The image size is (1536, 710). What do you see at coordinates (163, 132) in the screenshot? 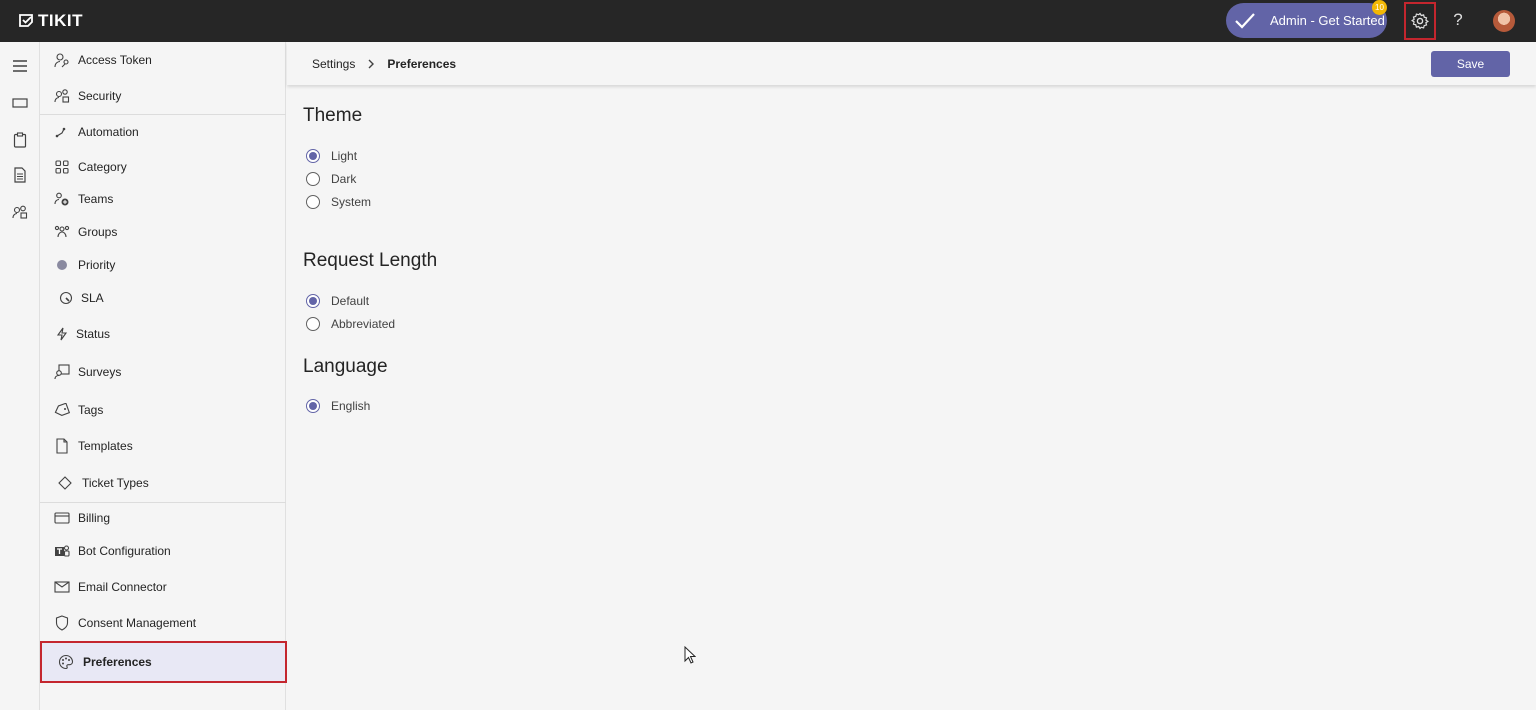
I see `sidebar-item-automation: Automation` at bounding box center [163, 132].